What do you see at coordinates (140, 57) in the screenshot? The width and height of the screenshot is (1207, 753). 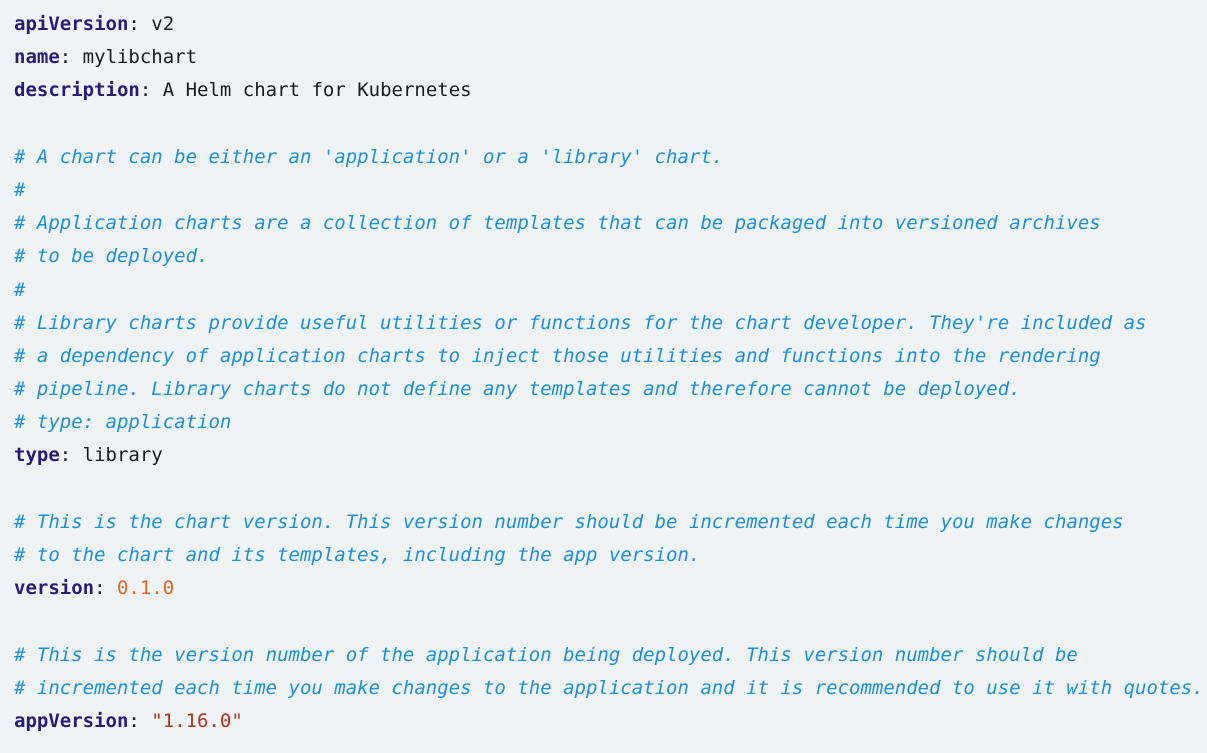 I see `yaml-value: mylibchart` at bounding box center [140, 57].